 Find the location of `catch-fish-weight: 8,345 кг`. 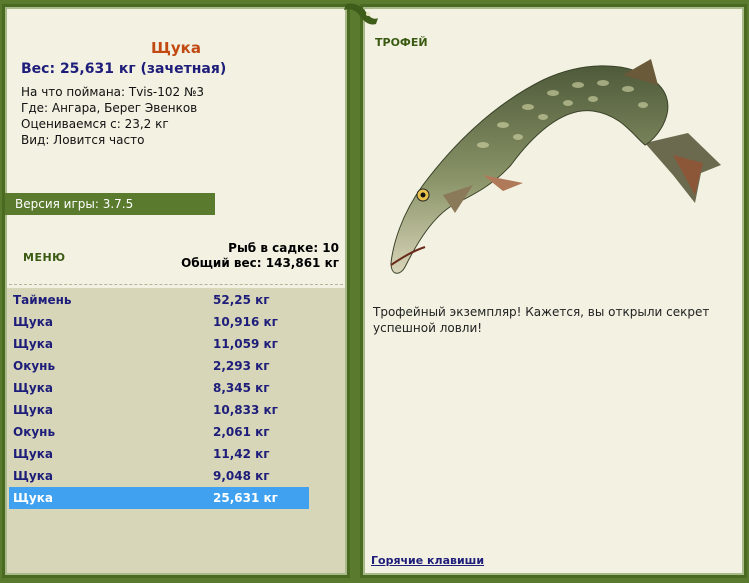

catch-fish-weight: 8,345 кг is located at coordinates (241, 388).